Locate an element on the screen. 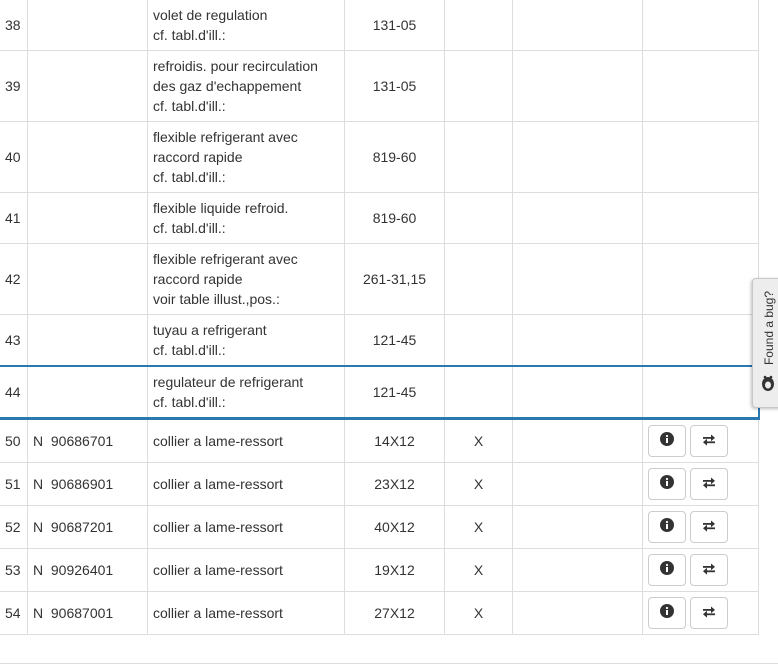  dimension-cell: 19X12 is located at coordinates (394, 570).